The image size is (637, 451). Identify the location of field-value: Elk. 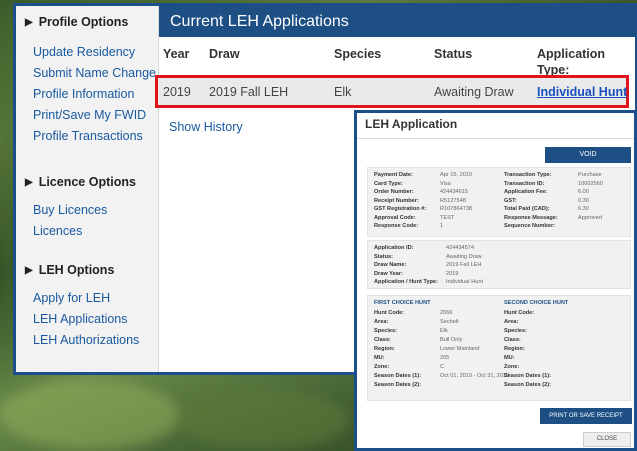
(444, 331).